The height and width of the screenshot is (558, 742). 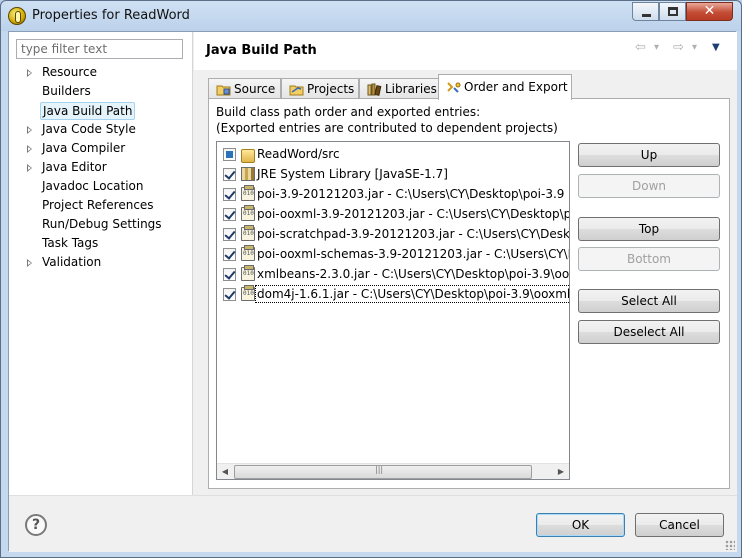 What do you see at coordinates (646, 15) in the screenshot?
I see `minimize-icon` at bounding box center [646, 15].